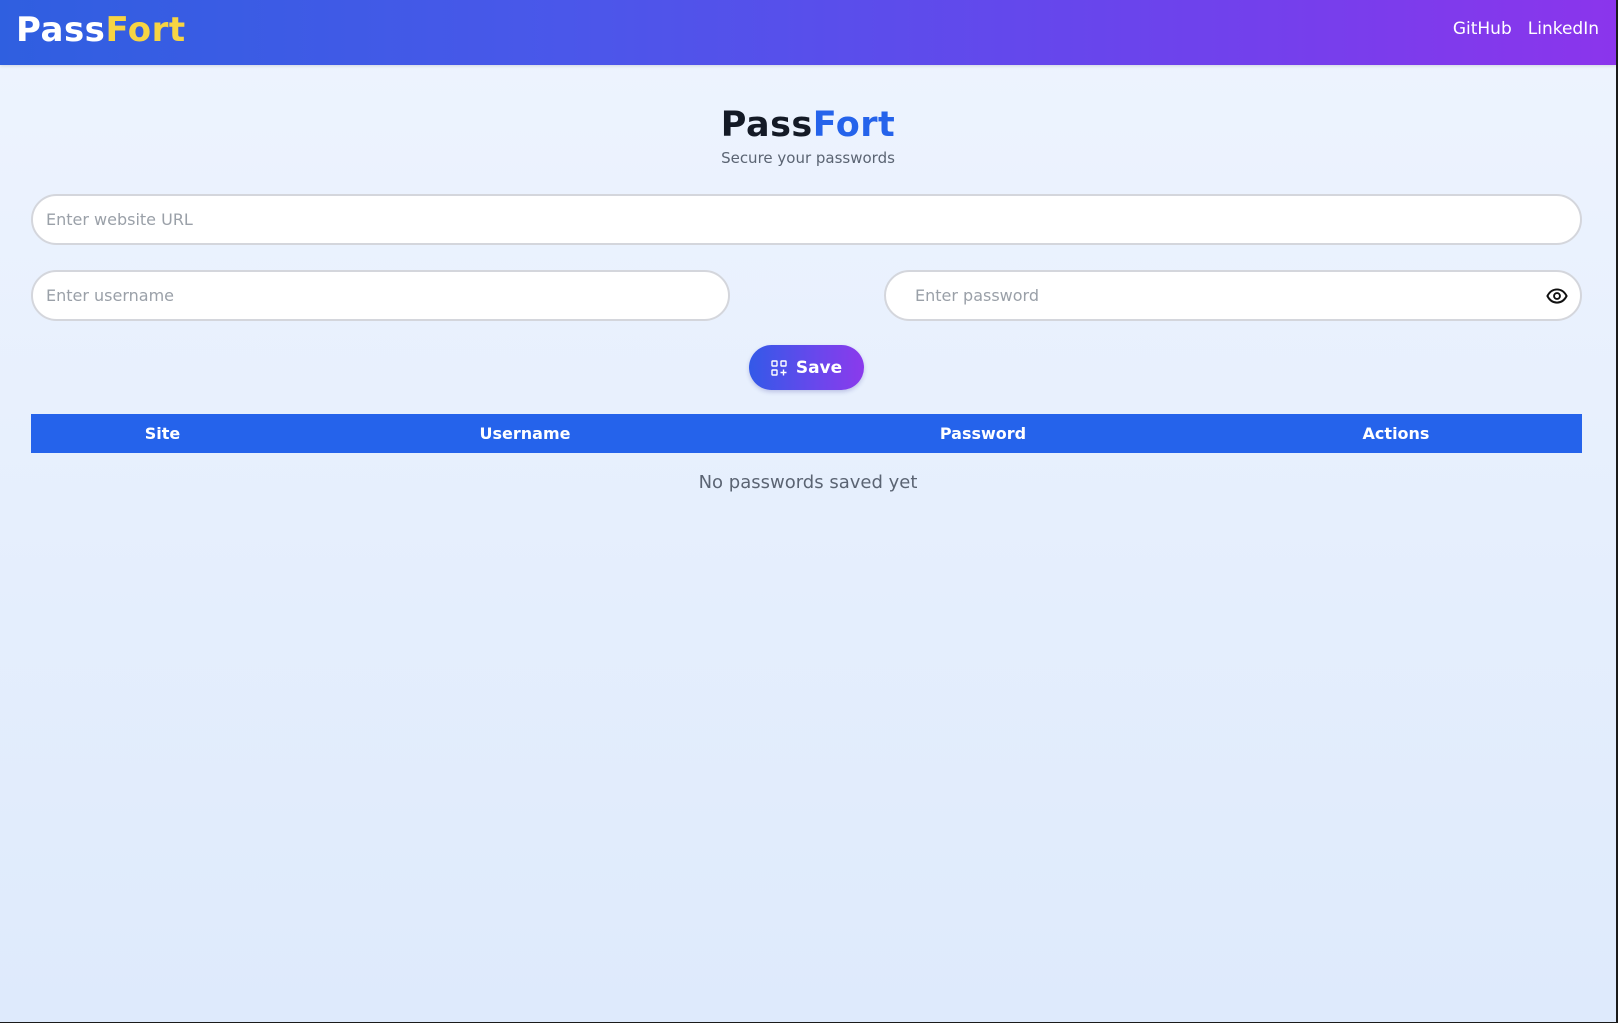  I want to click on save-button: Save, so click(806, 367).